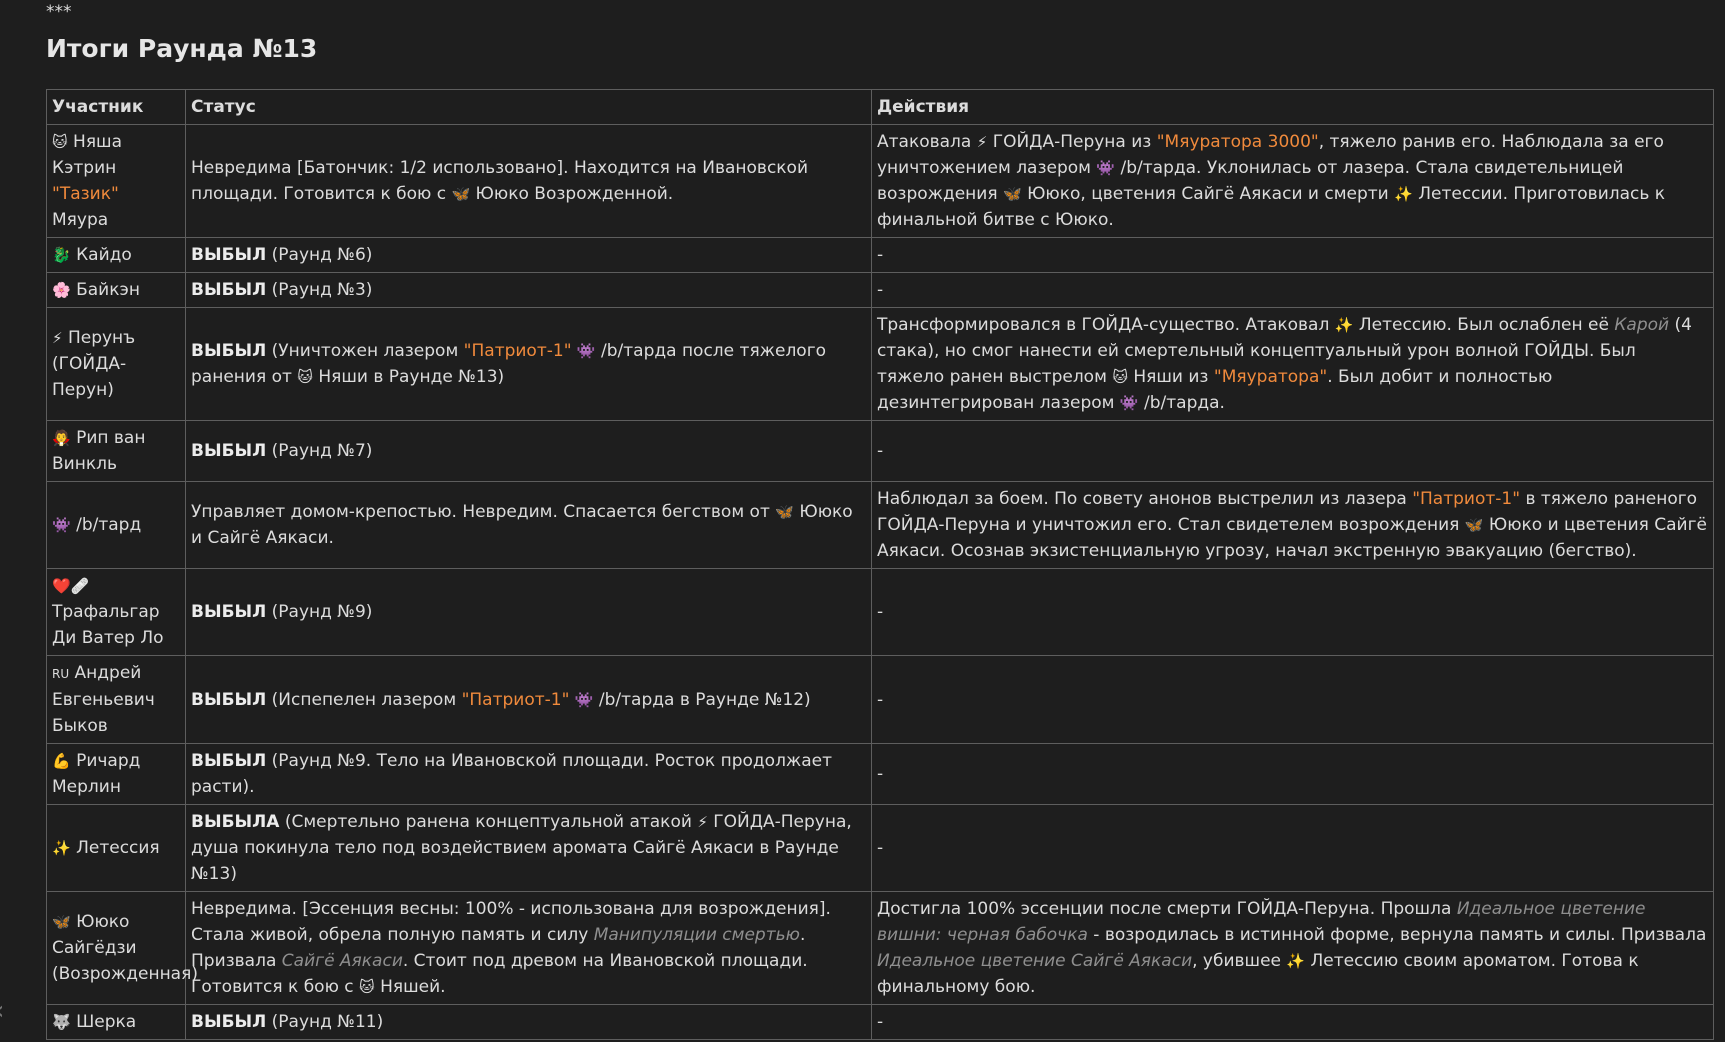 This screenshot has height=1042, width=1725. I want to click on header-participant: Участник, so click(116, 107).